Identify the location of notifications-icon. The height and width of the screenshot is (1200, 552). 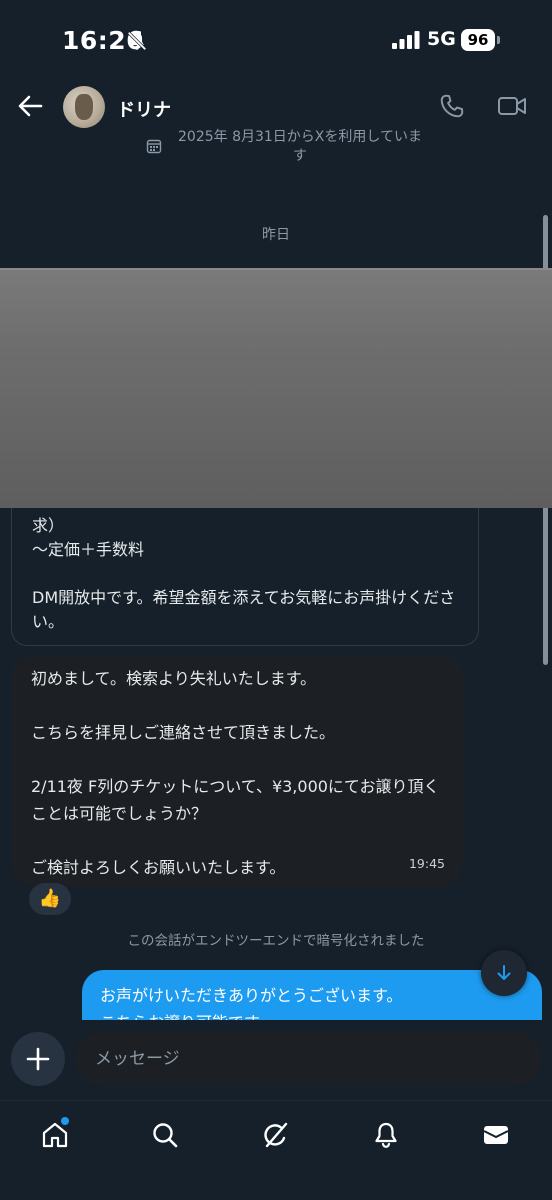
(386, 1135).